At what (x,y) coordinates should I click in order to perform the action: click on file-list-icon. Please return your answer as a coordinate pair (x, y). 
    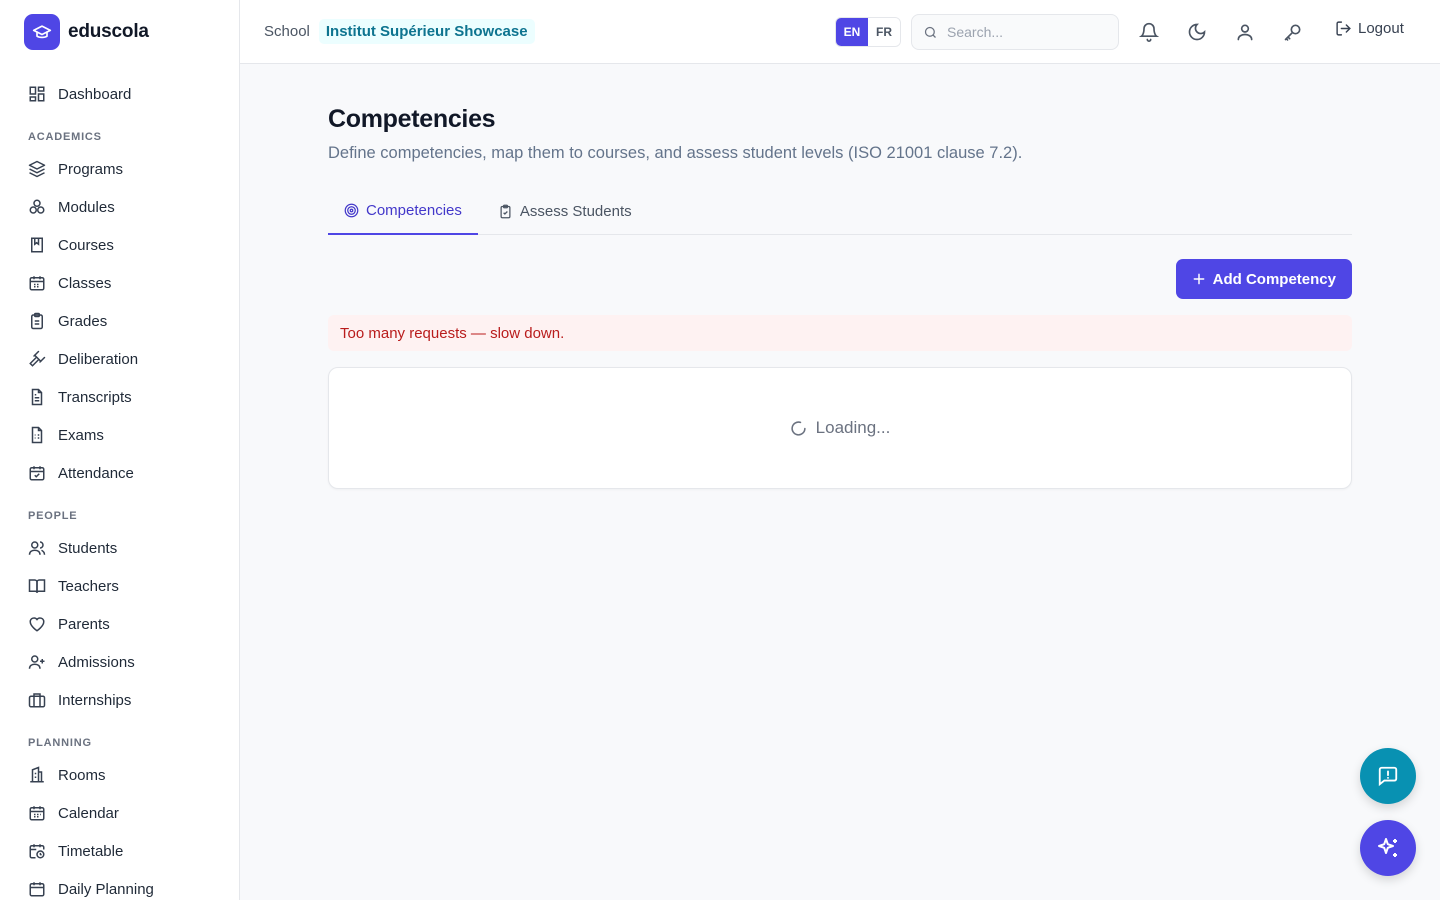
    Looking at the image, I should click on (37, 435).